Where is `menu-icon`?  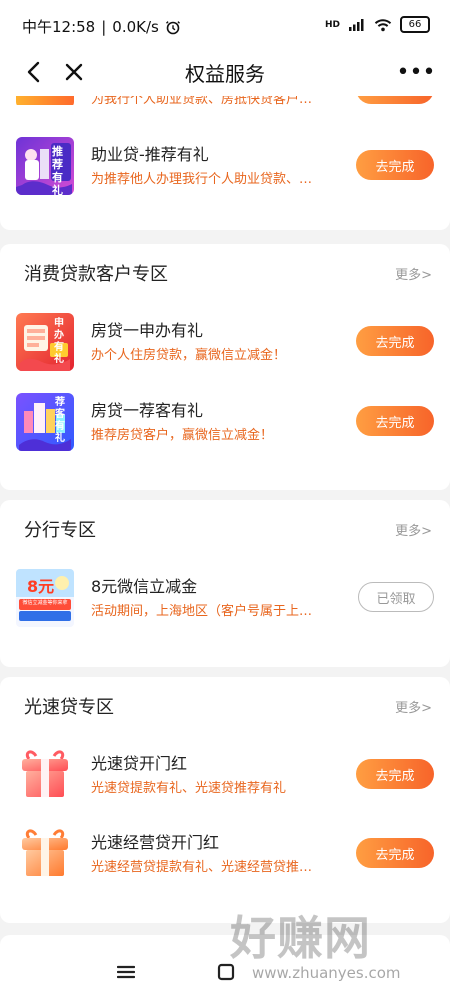 menu-icon is located at coordinates (126, 972).